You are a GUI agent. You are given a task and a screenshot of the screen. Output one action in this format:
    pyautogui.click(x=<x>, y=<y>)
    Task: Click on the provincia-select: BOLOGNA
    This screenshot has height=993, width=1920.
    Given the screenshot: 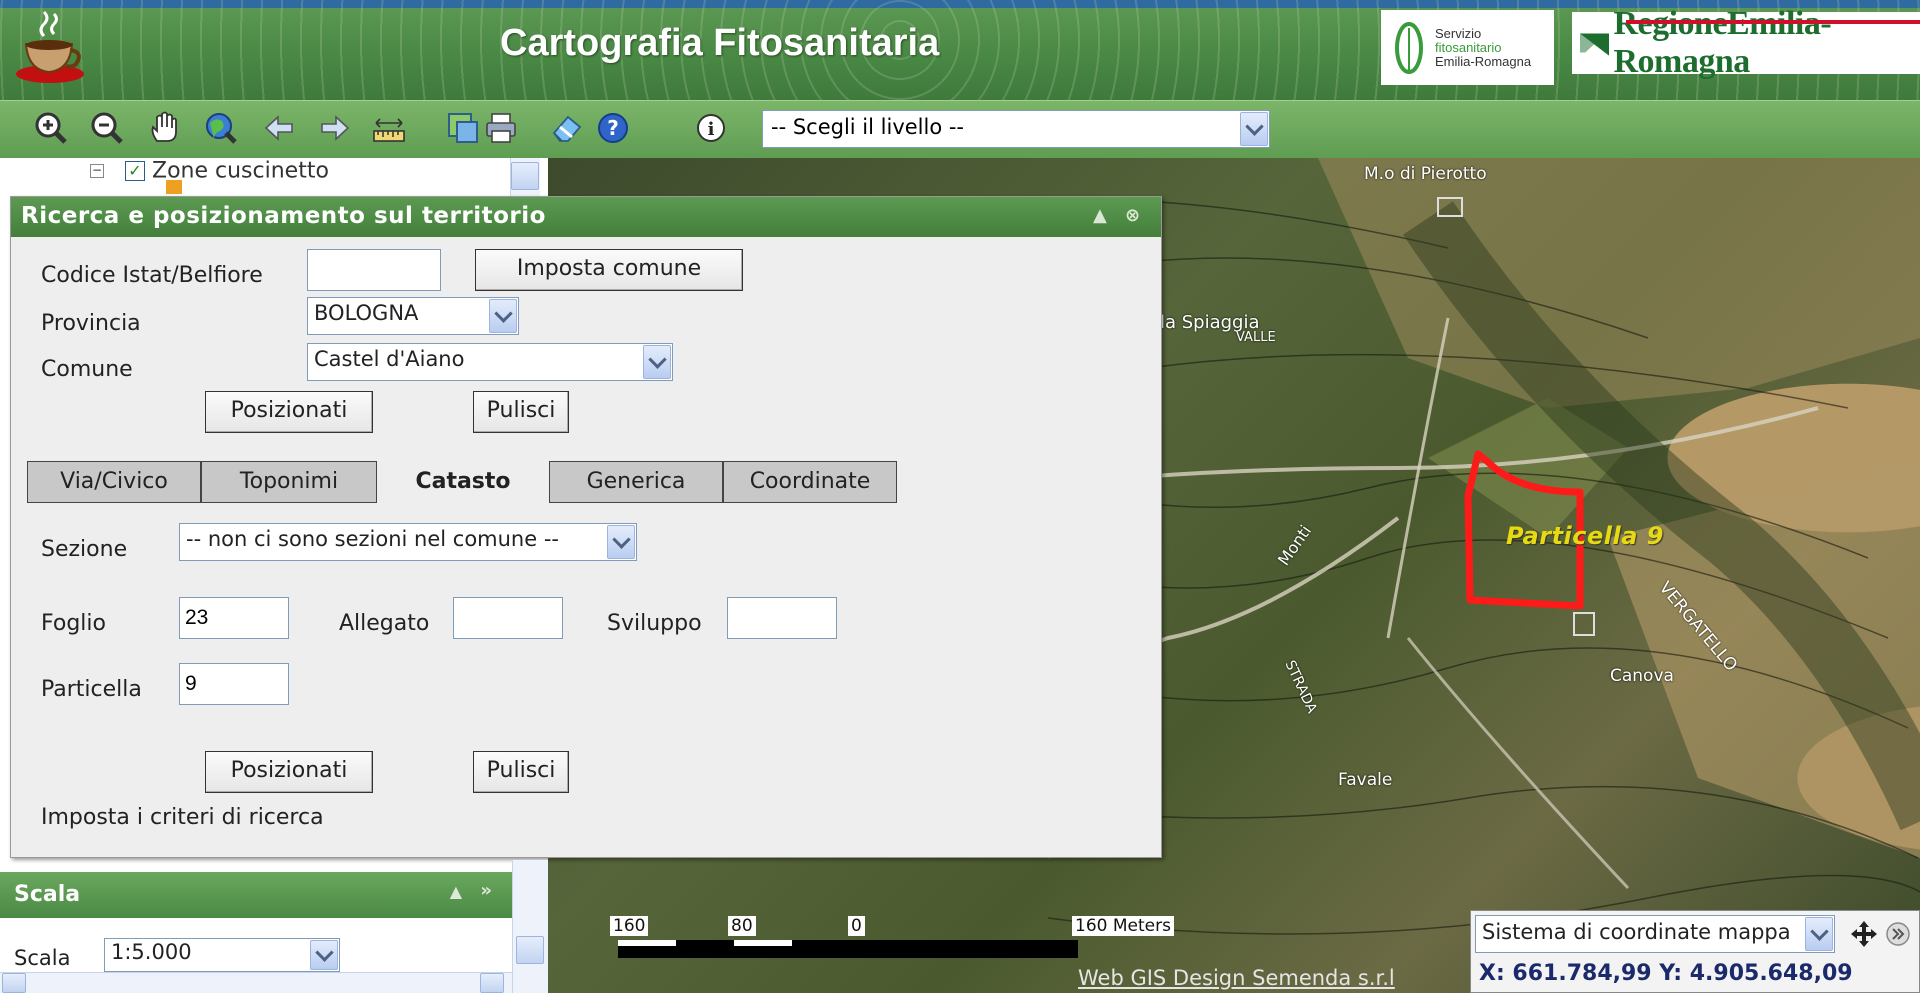 What is the action you would take?
    pyautogui.click(x=413, y=316)
    